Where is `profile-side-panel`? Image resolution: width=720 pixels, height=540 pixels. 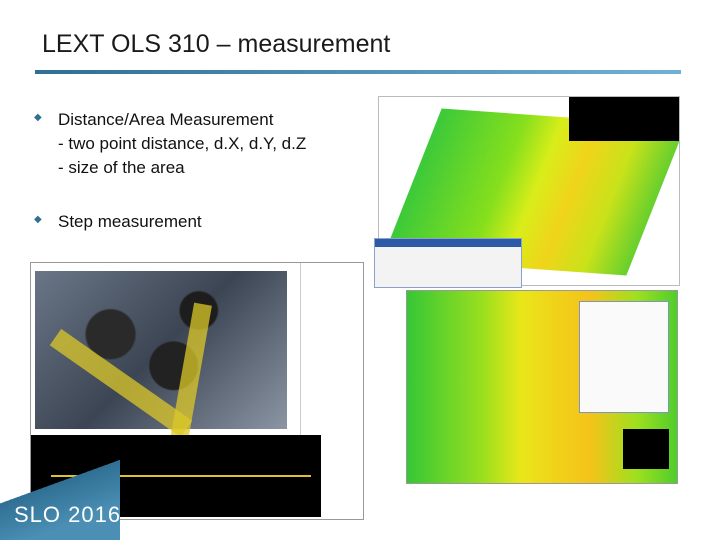 profile-side-panel is located at coordinates (328, 356).